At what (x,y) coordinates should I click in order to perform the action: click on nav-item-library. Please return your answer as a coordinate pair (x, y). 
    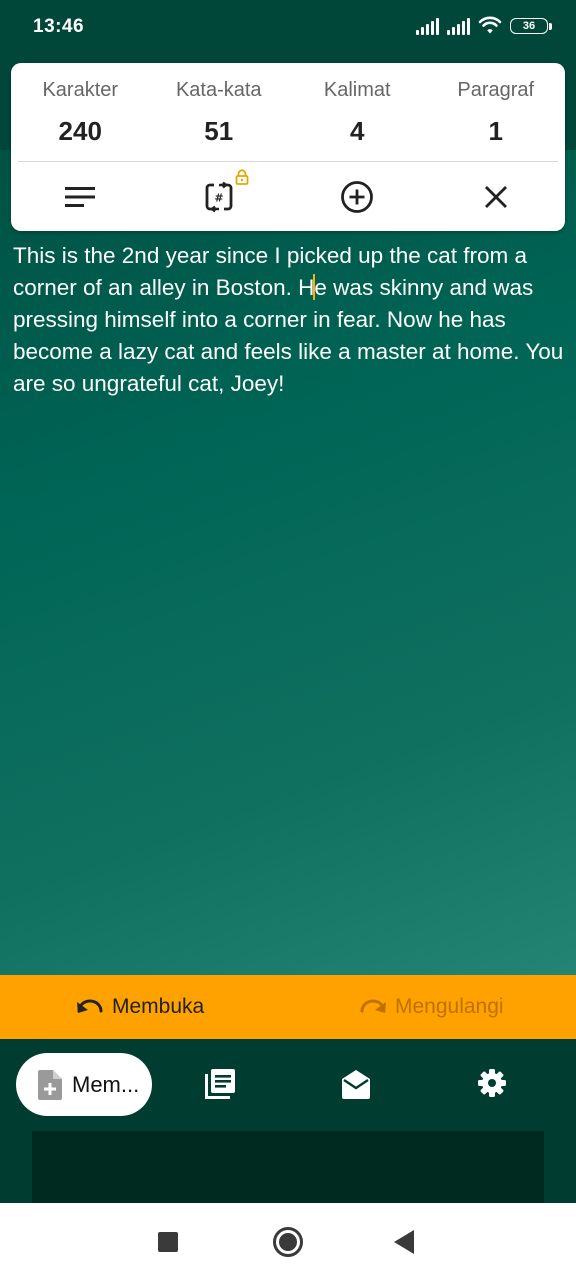
    Looking at the image, I should click on (220, 1086).